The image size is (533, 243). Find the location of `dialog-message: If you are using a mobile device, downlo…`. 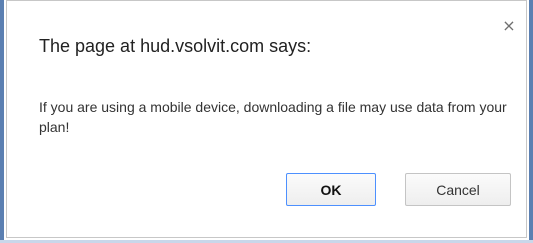

dialog-message: If you are using a mobile device, downlo… is located at coordinates (273, 117).